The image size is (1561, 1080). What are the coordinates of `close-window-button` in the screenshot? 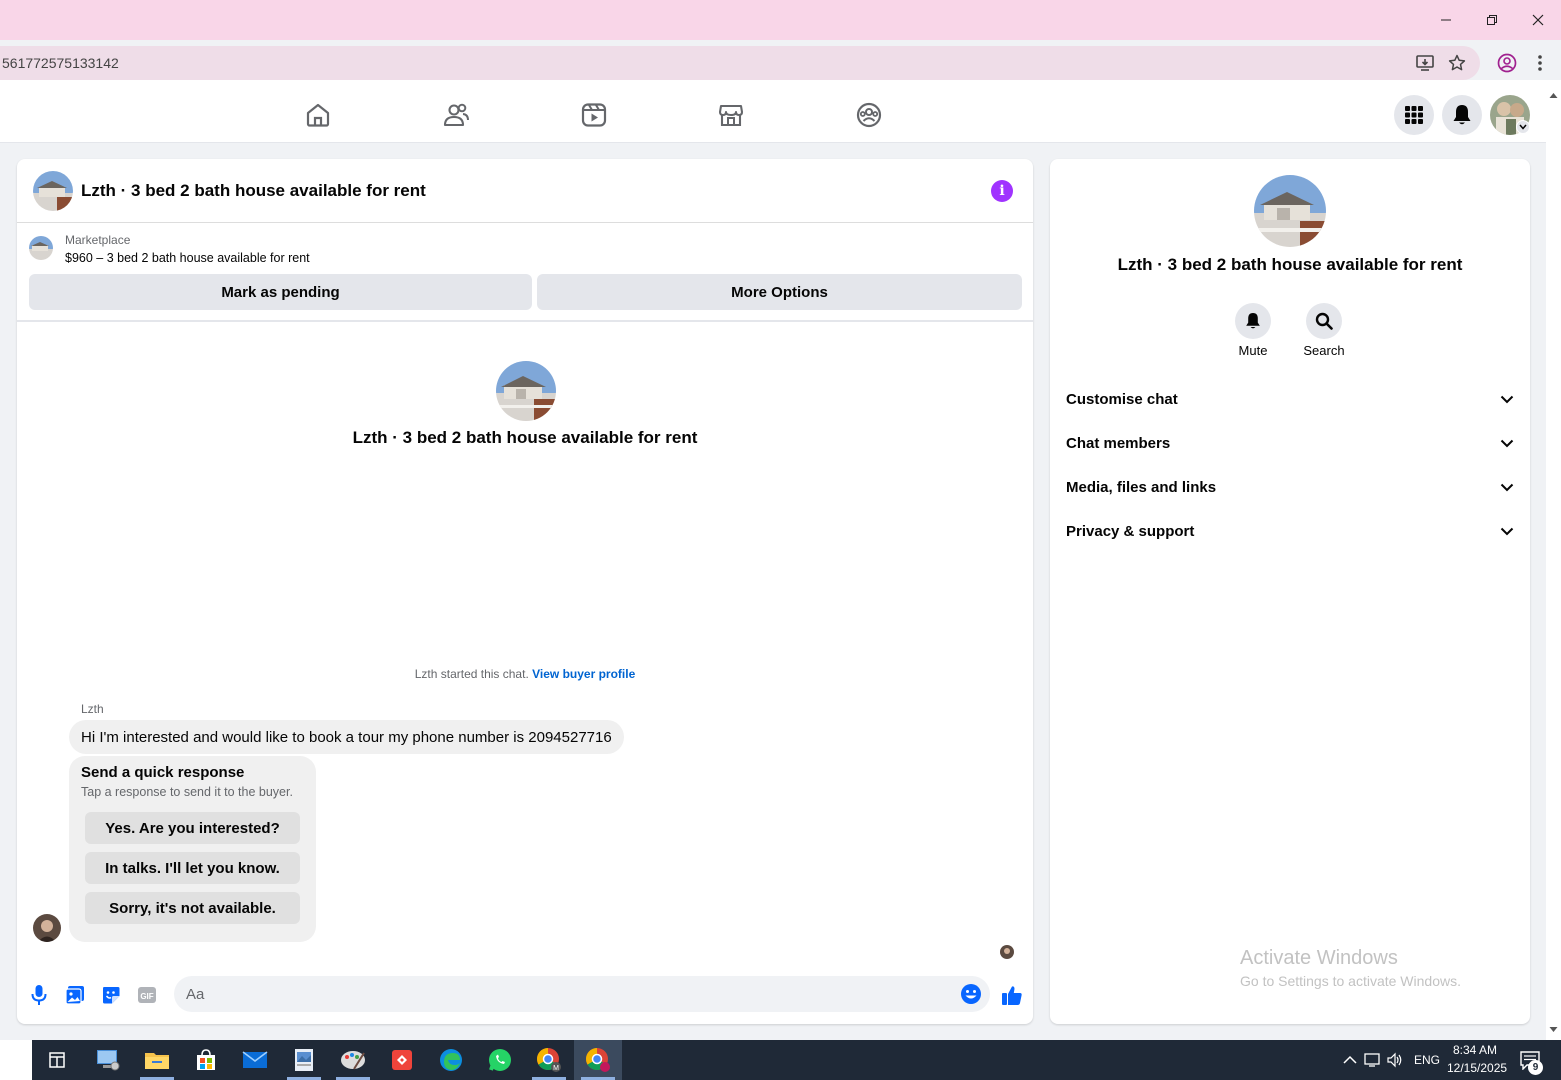 It's located at (1538, 20).